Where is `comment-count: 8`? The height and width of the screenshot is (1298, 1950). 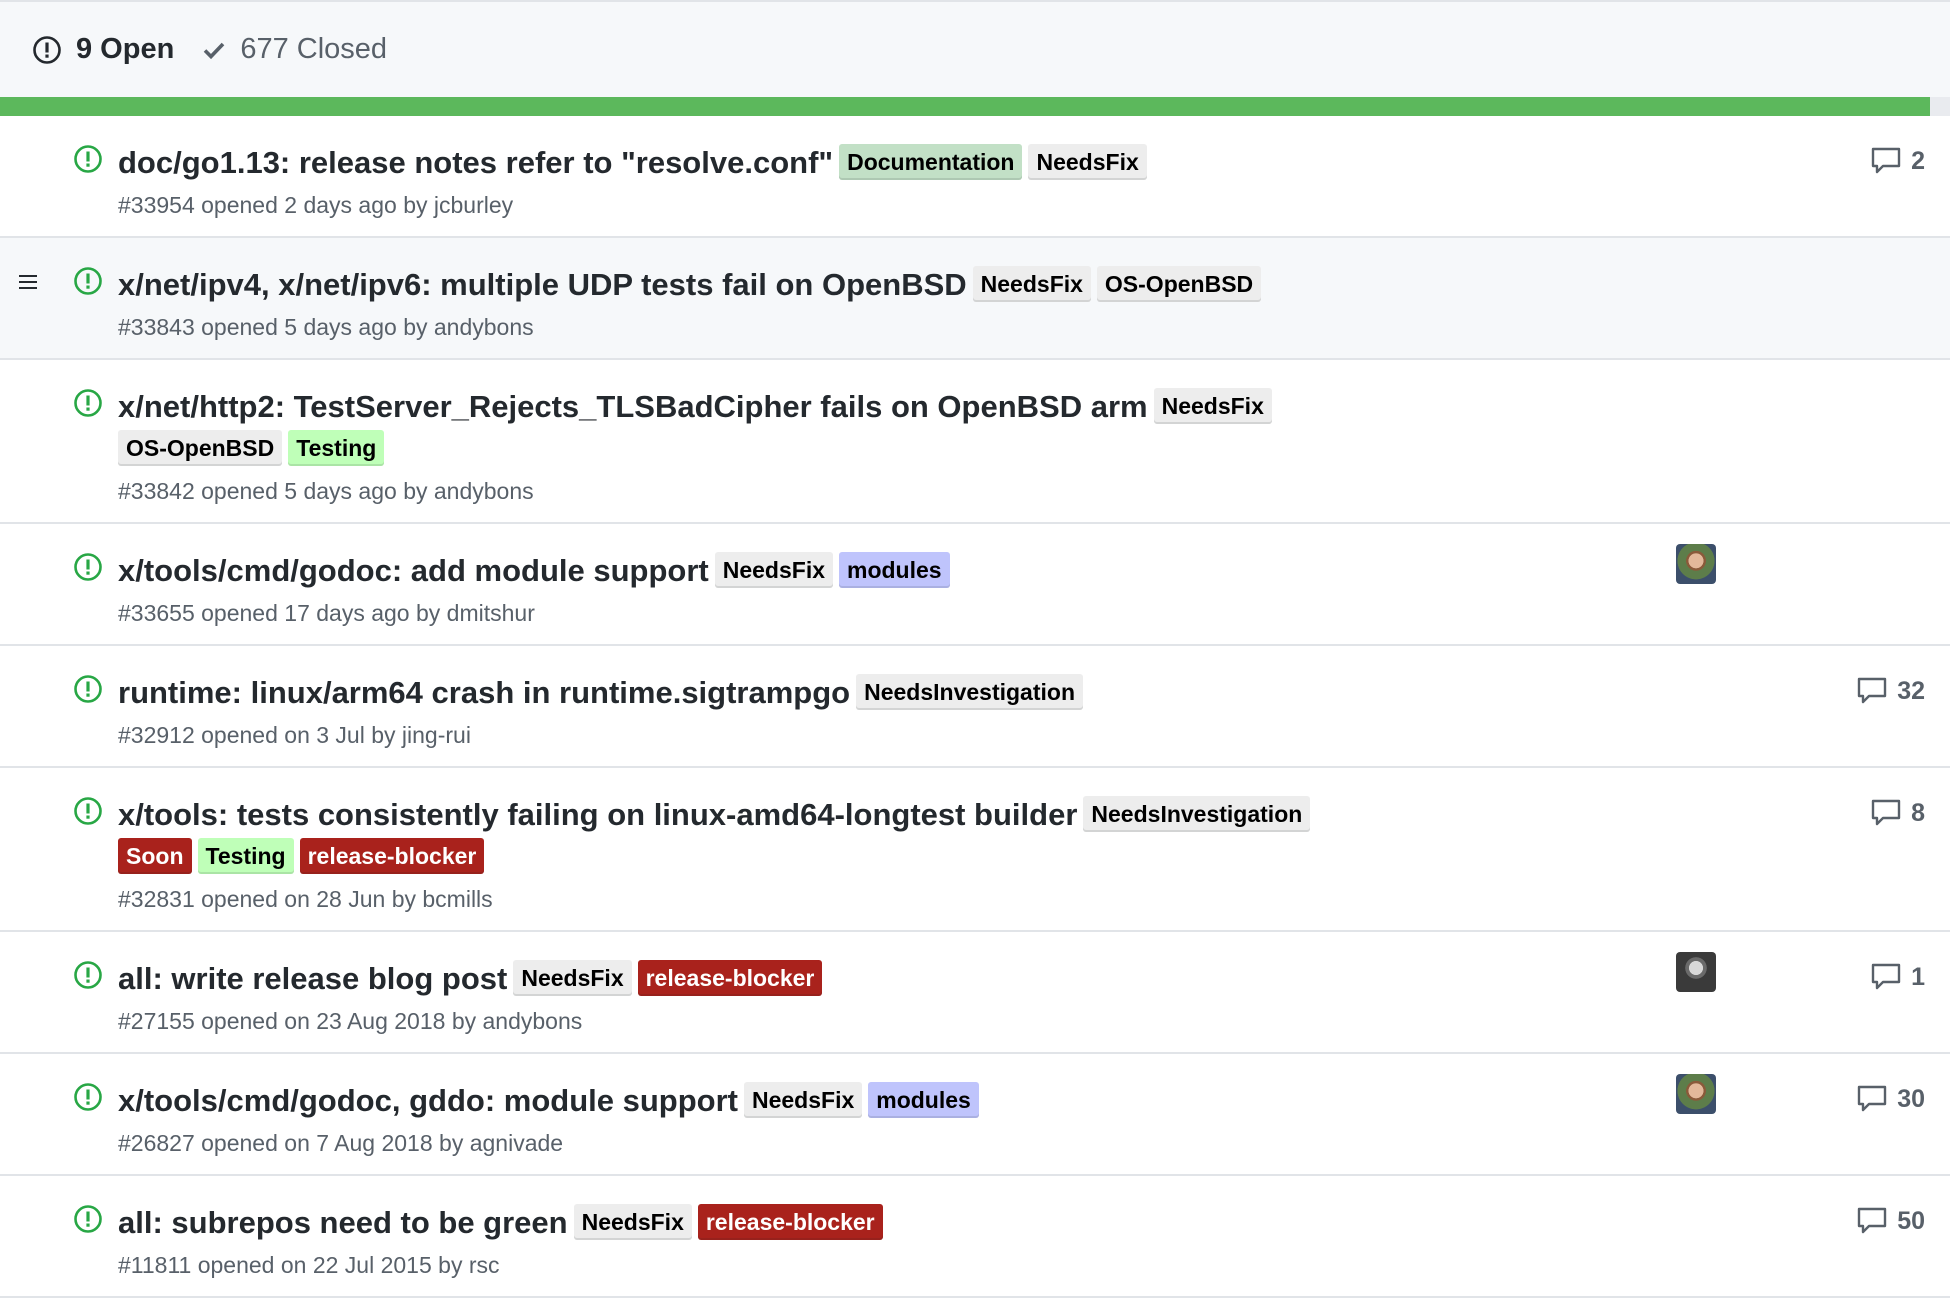 comment-count: 8 is located at coordinates (1918, 812).